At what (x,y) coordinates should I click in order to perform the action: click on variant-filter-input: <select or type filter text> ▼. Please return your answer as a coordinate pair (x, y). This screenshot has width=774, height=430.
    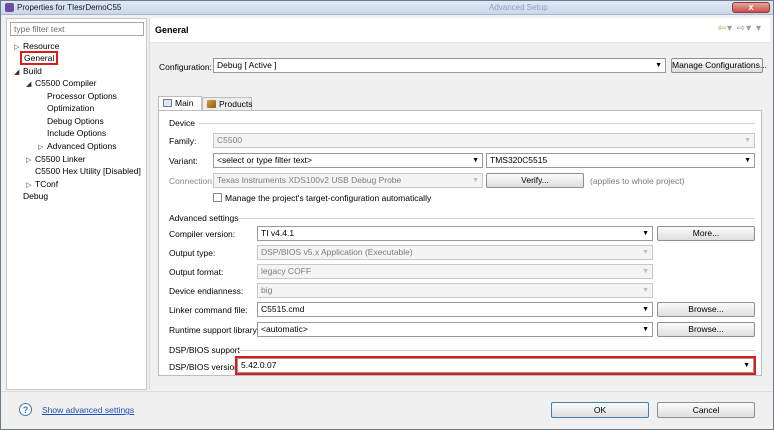
    Looking at the image, I should click on (348, 160).